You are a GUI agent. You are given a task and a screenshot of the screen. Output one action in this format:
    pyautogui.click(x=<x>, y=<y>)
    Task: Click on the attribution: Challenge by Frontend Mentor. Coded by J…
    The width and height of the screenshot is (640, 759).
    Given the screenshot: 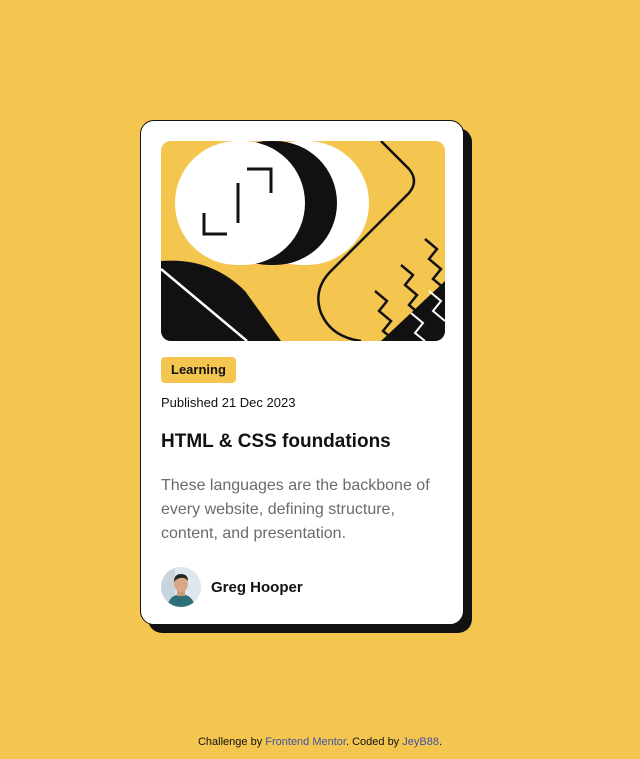 What is the action you would take?
    pyautogui.click(x=320, y=742)
    